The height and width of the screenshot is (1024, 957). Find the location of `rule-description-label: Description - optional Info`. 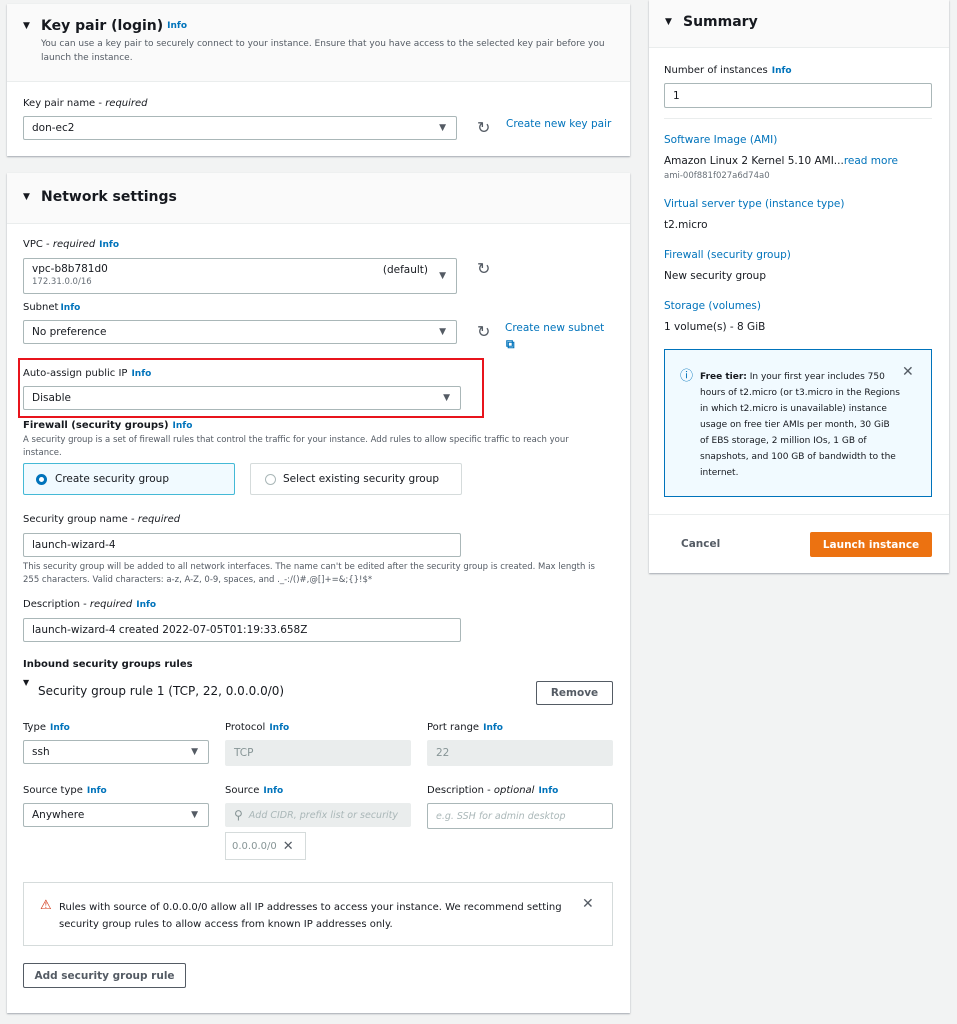

rule-description-label: Description - optional Info is located at coordinates (492, 790).